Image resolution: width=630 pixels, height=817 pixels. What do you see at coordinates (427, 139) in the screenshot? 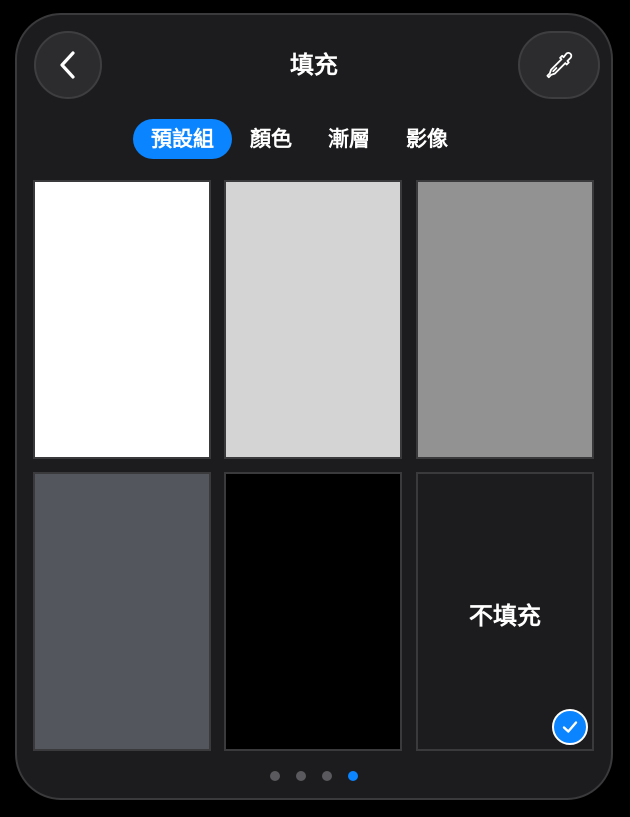
I see `tab-image: 影像` at bounding box center [427, 139].